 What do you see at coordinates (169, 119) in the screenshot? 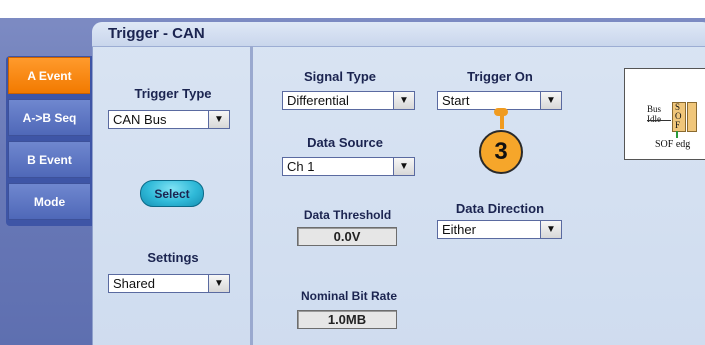
I see `trigger-type-dropdown: CAN Bus ▼` at bounding box center [169, 119].